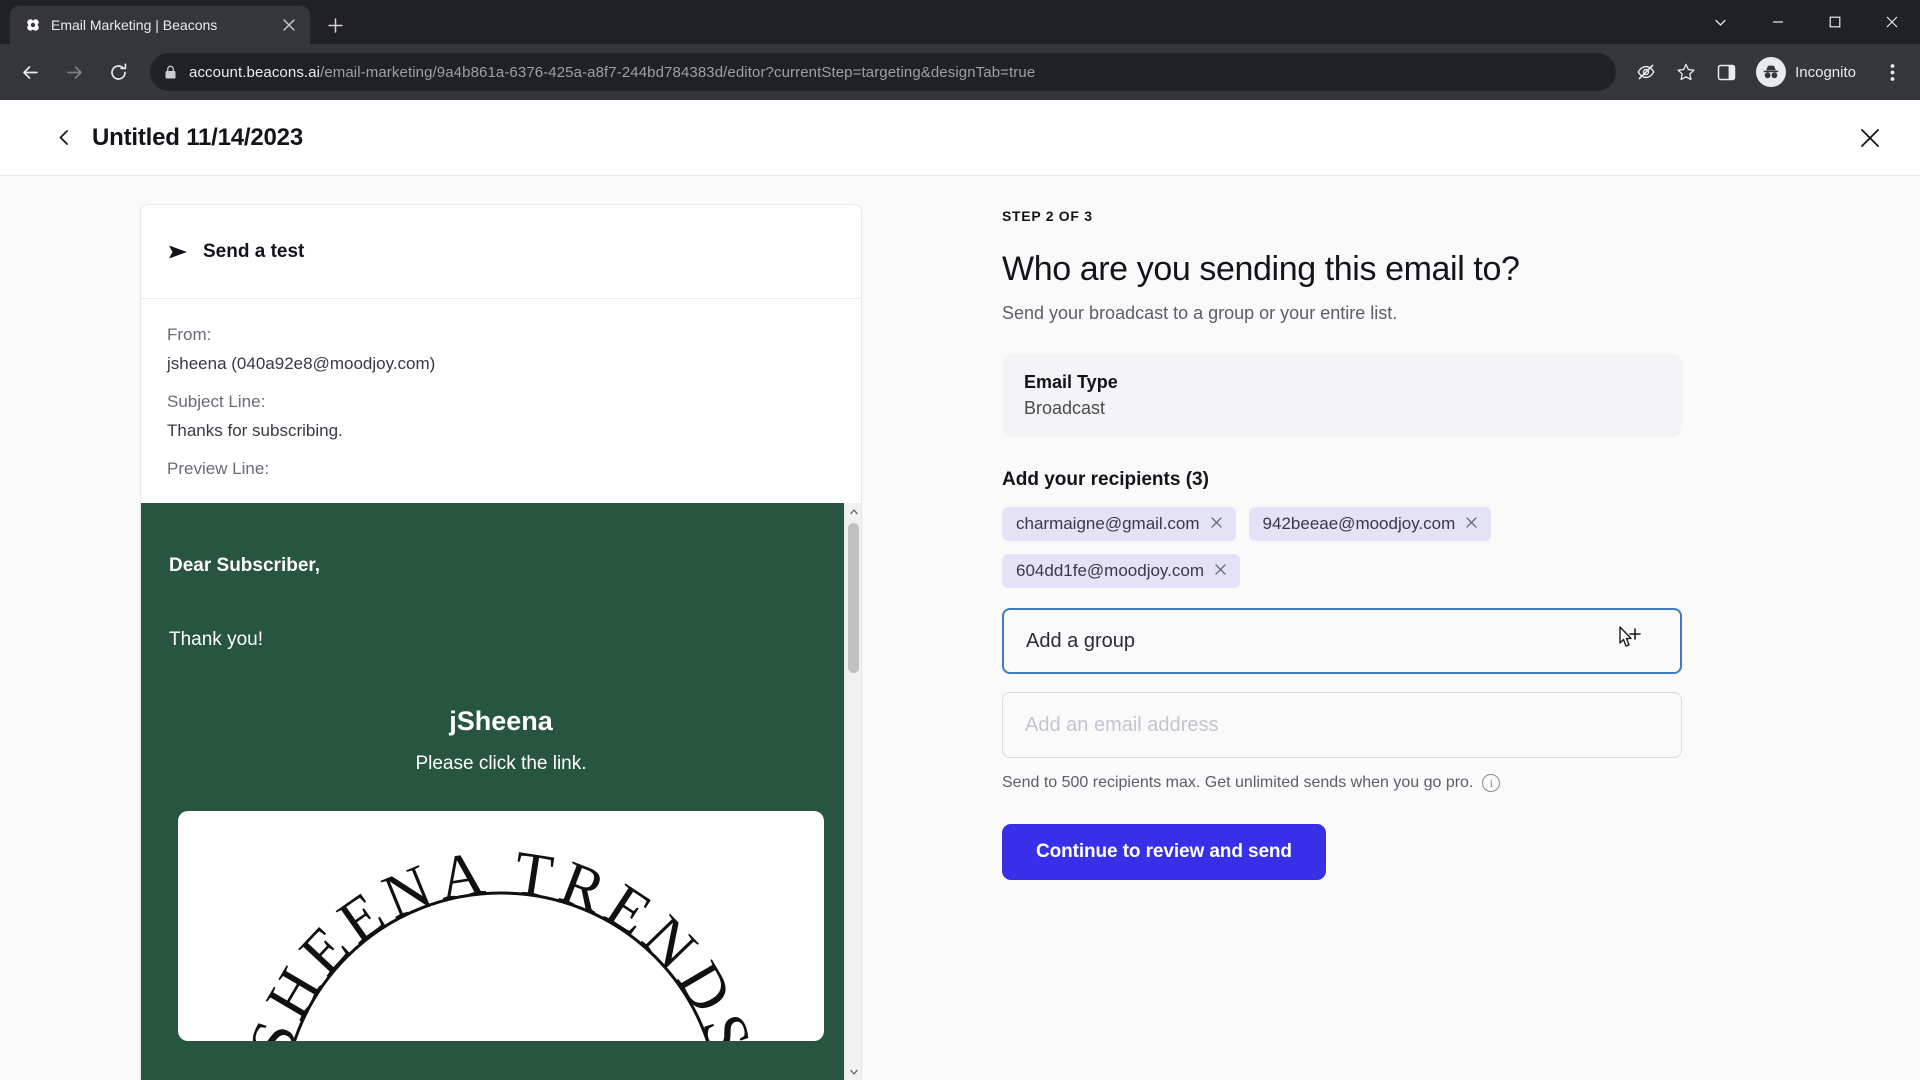  I want to click on email-thanks-text: Thank you!, so click(216, 640).